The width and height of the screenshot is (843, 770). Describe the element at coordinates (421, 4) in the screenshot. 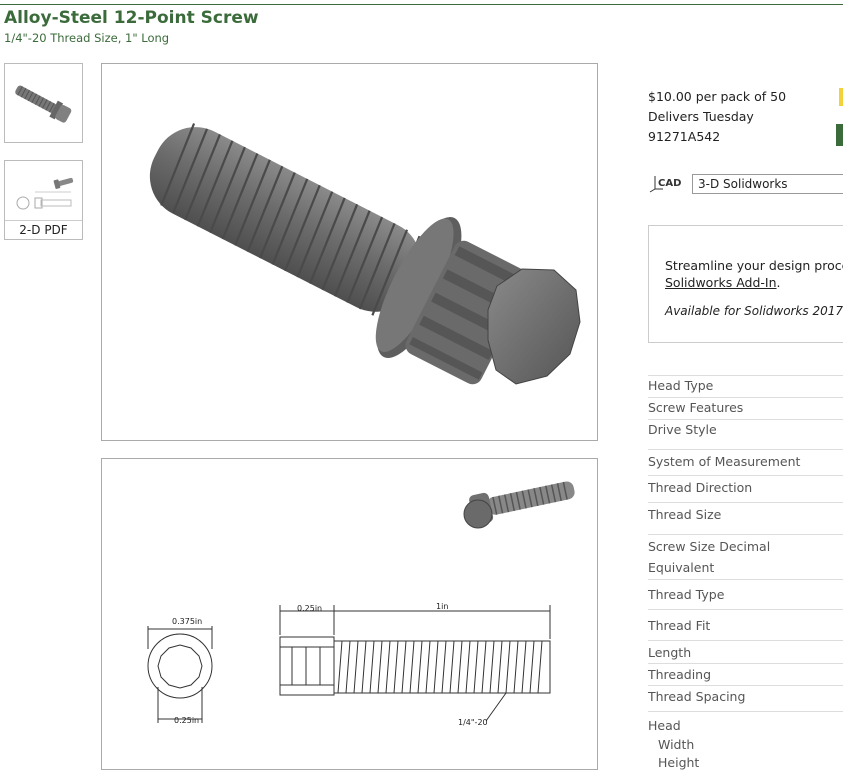

I see `header-rule` at that location.